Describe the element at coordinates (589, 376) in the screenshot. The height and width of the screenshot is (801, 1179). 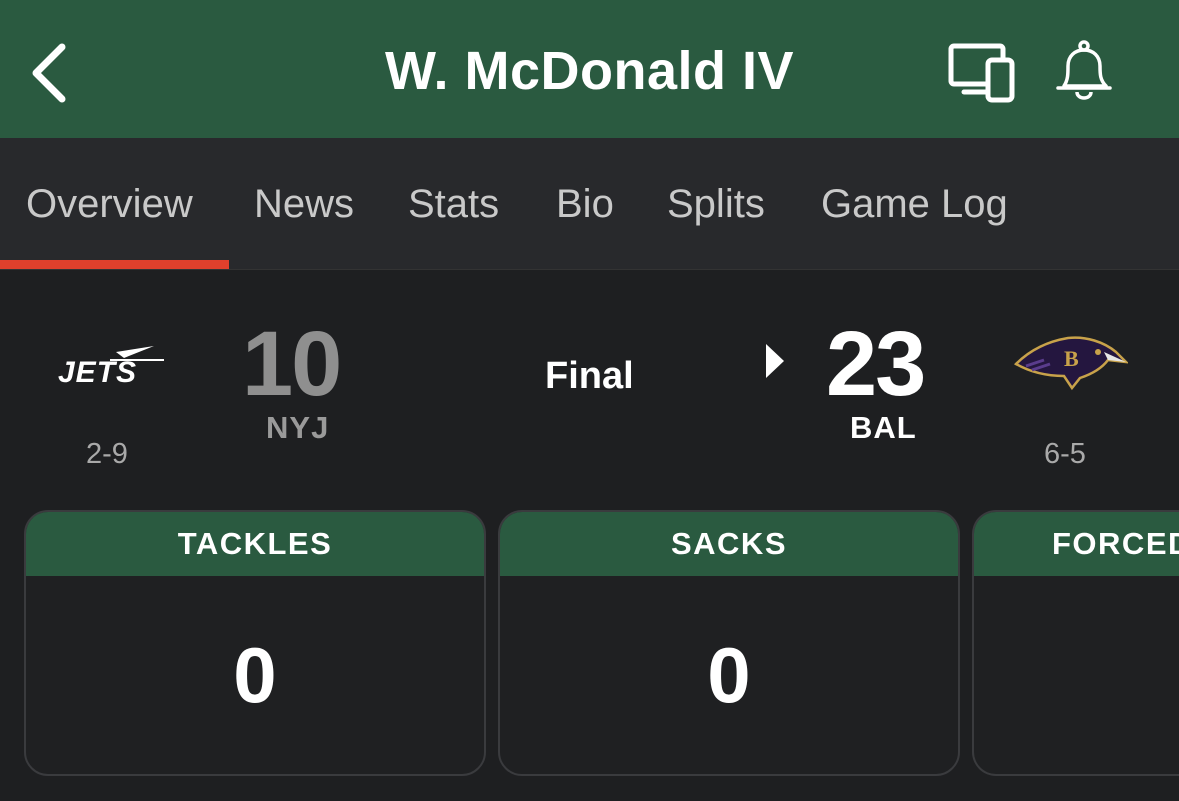
I see `game-status: Final` at that location.